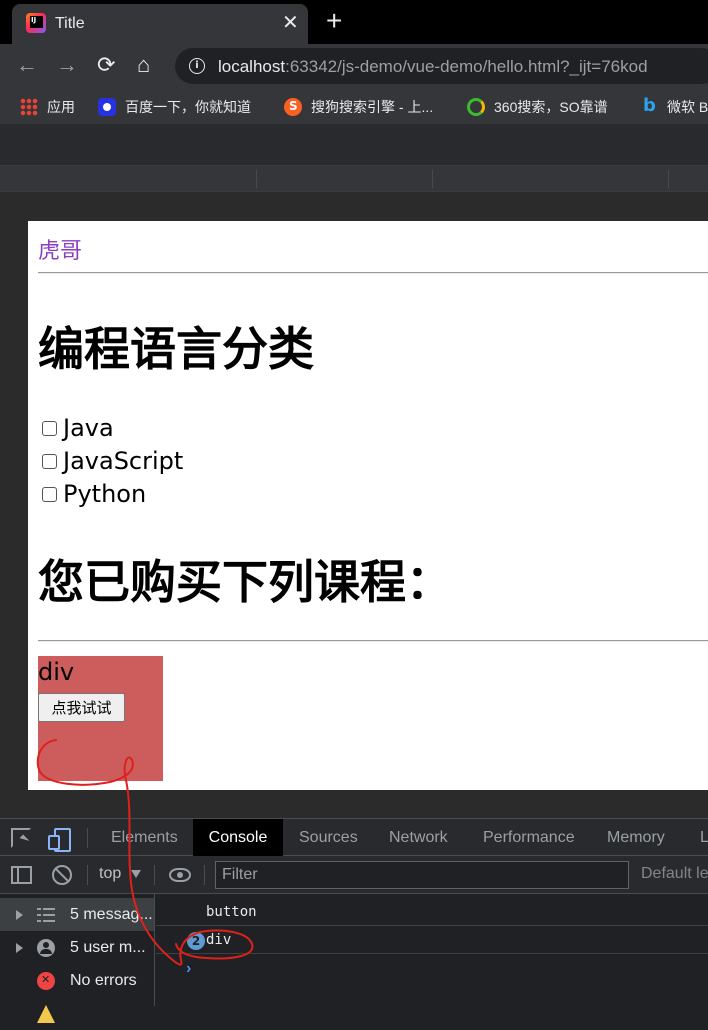 This screenshot has height=1030, width=708. What do you see at coordinates (77, 980) in the screenshot?
I see `sidebar-item-errors: No errors` at bounding box center [77, 980].